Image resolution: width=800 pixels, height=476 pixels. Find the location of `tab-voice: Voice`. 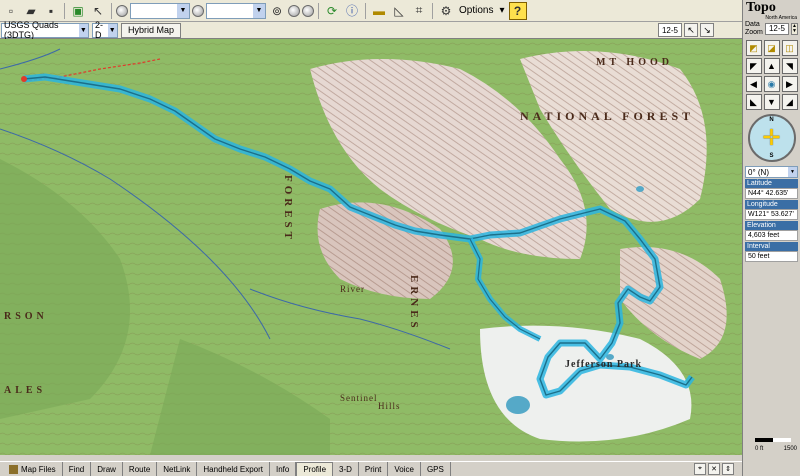

tab-voice: Voice is located at coordinates (404, 469).